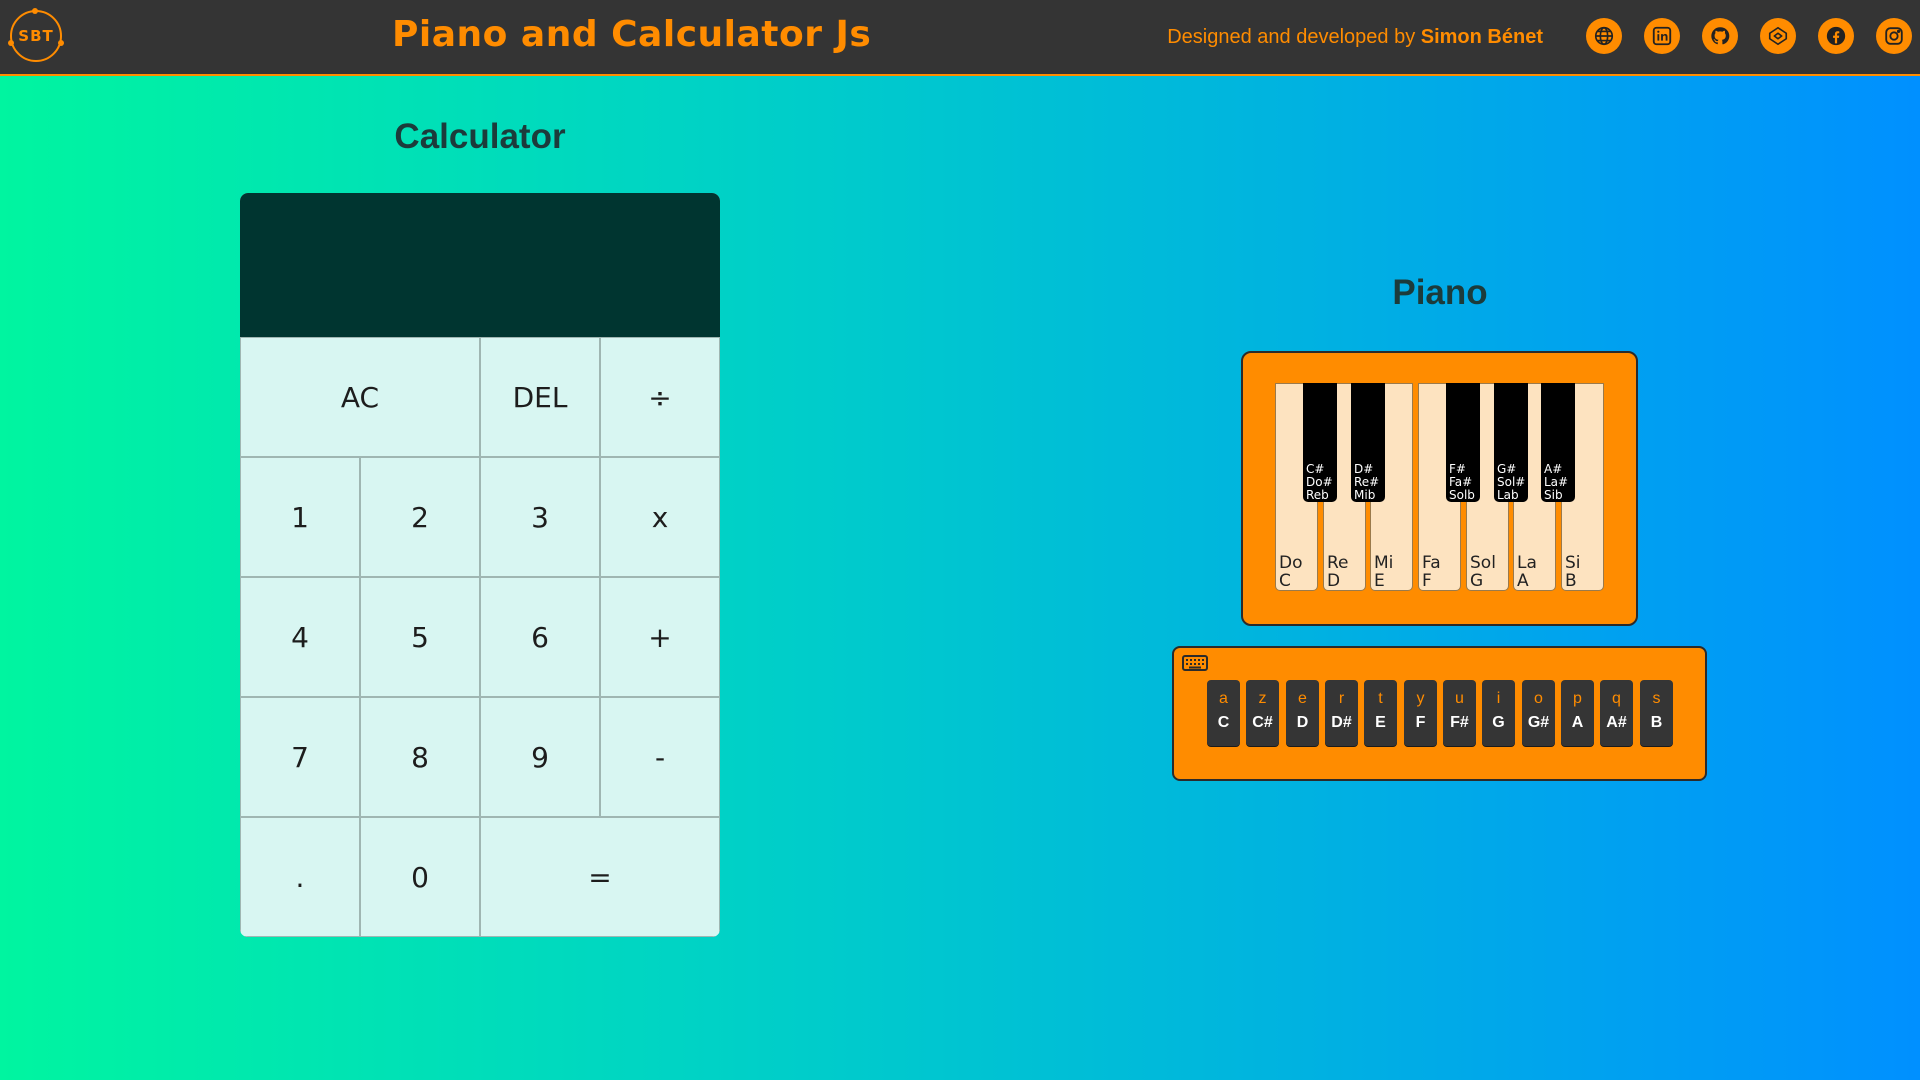 Image resolution: width=1920 pixels, height=1080 pixels. Describe the element at coordinates (1656, 698) in the screenshot. I see `kb-key-letter: s` at that location.